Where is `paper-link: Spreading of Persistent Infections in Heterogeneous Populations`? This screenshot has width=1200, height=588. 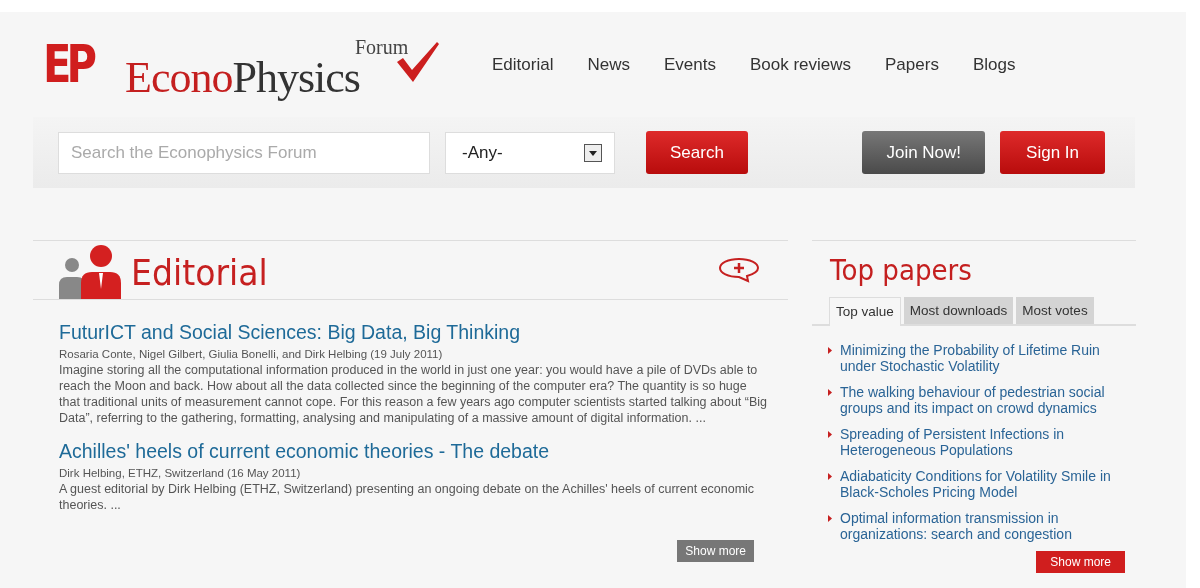
paper-link: Spreading of Persistent Infections in Heterogeneous Populations is located at coordinates (988, 442).